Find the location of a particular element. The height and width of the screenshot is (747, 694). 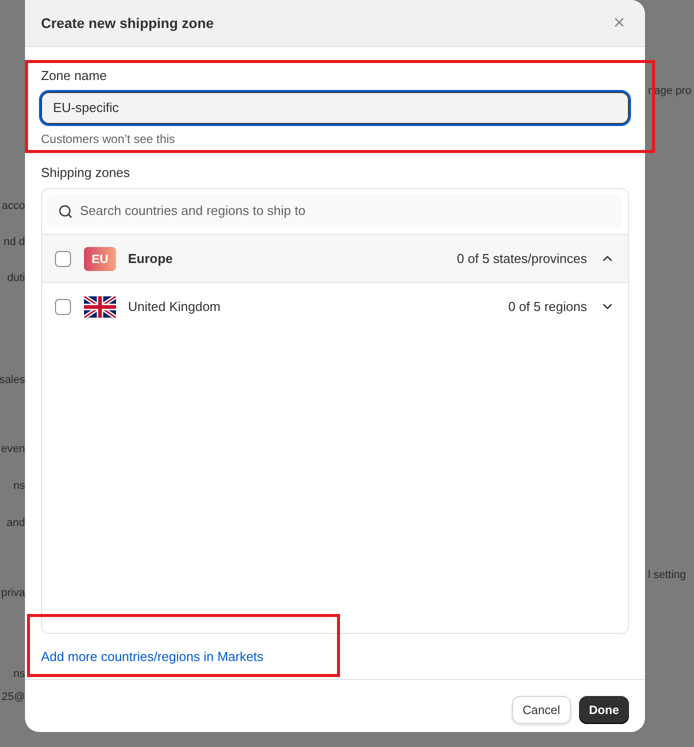

done-button: Done is located at coordinates (604, 710).